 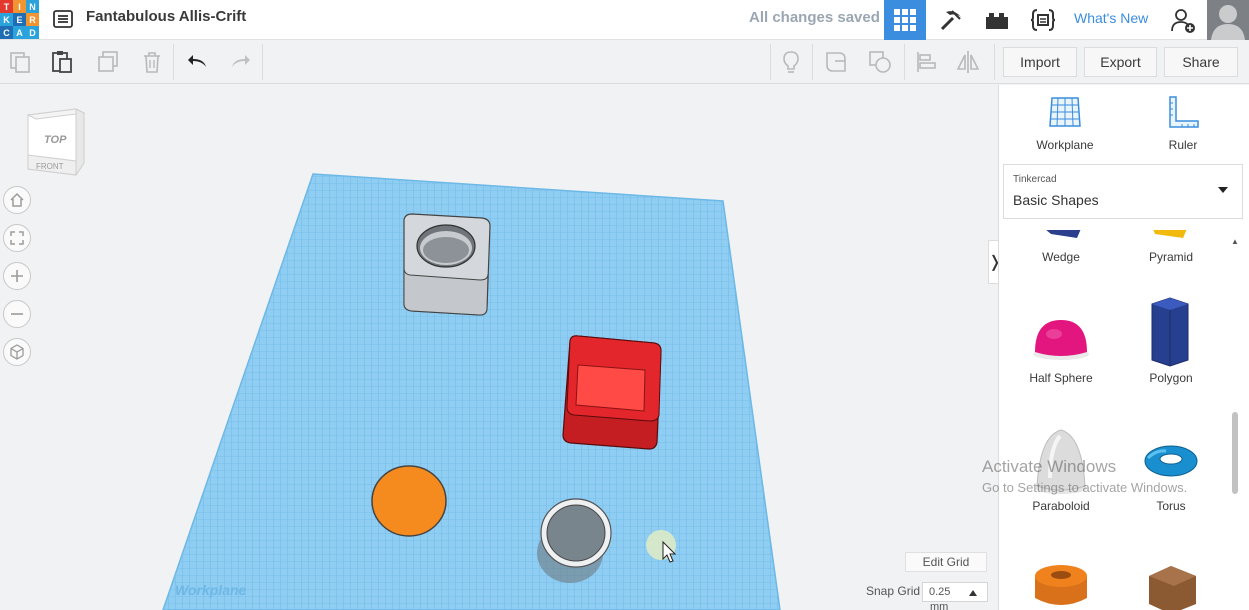 I want to click on cursor-highlight, so click(x=661, y=545).